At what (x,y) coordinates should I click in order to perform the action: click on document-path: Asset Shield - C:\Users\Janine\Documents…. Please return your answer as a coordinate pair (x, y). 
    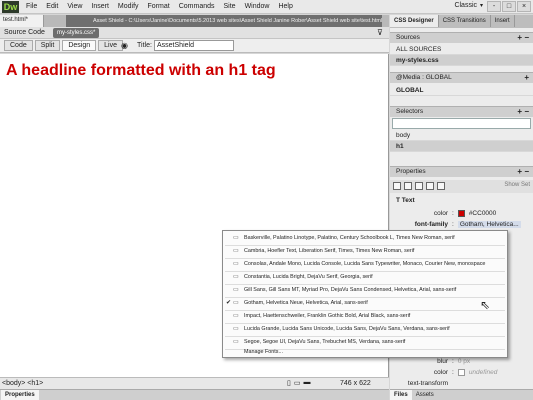
    Looking at the image, I should click on (224, 21).